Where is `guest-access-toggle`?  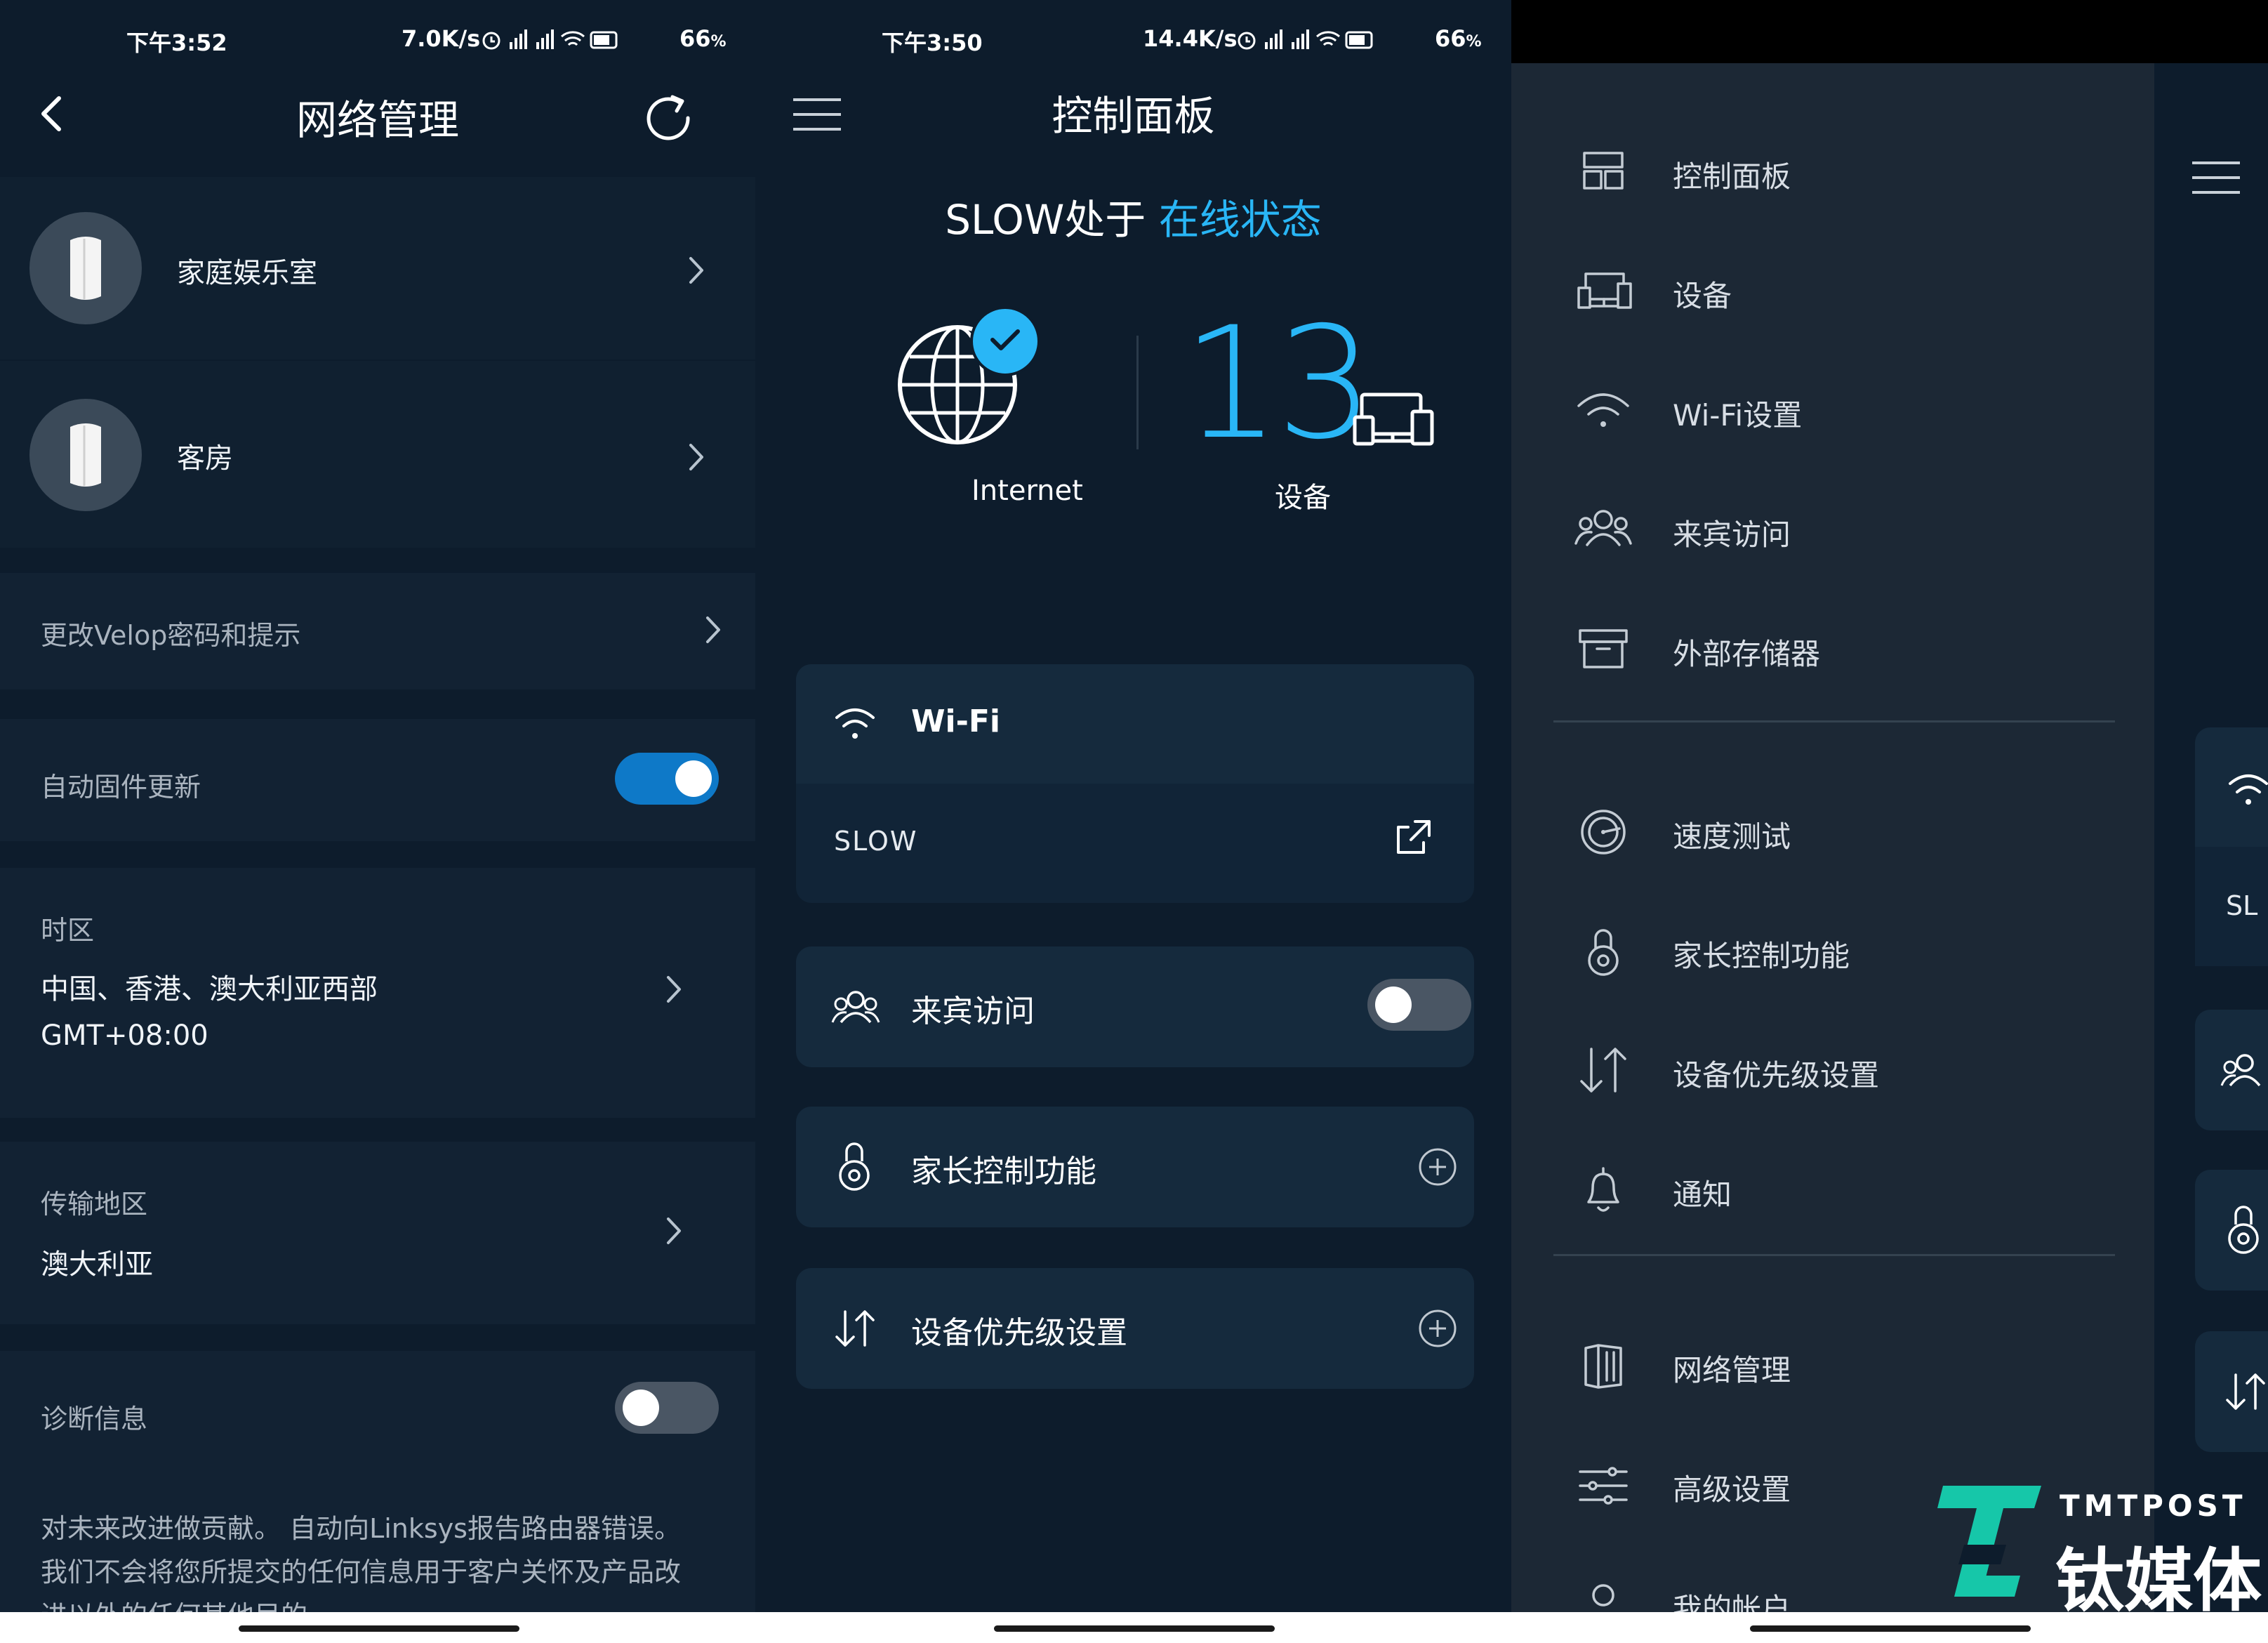
guest-access-toggle is located at coordinates (1419, 1005).